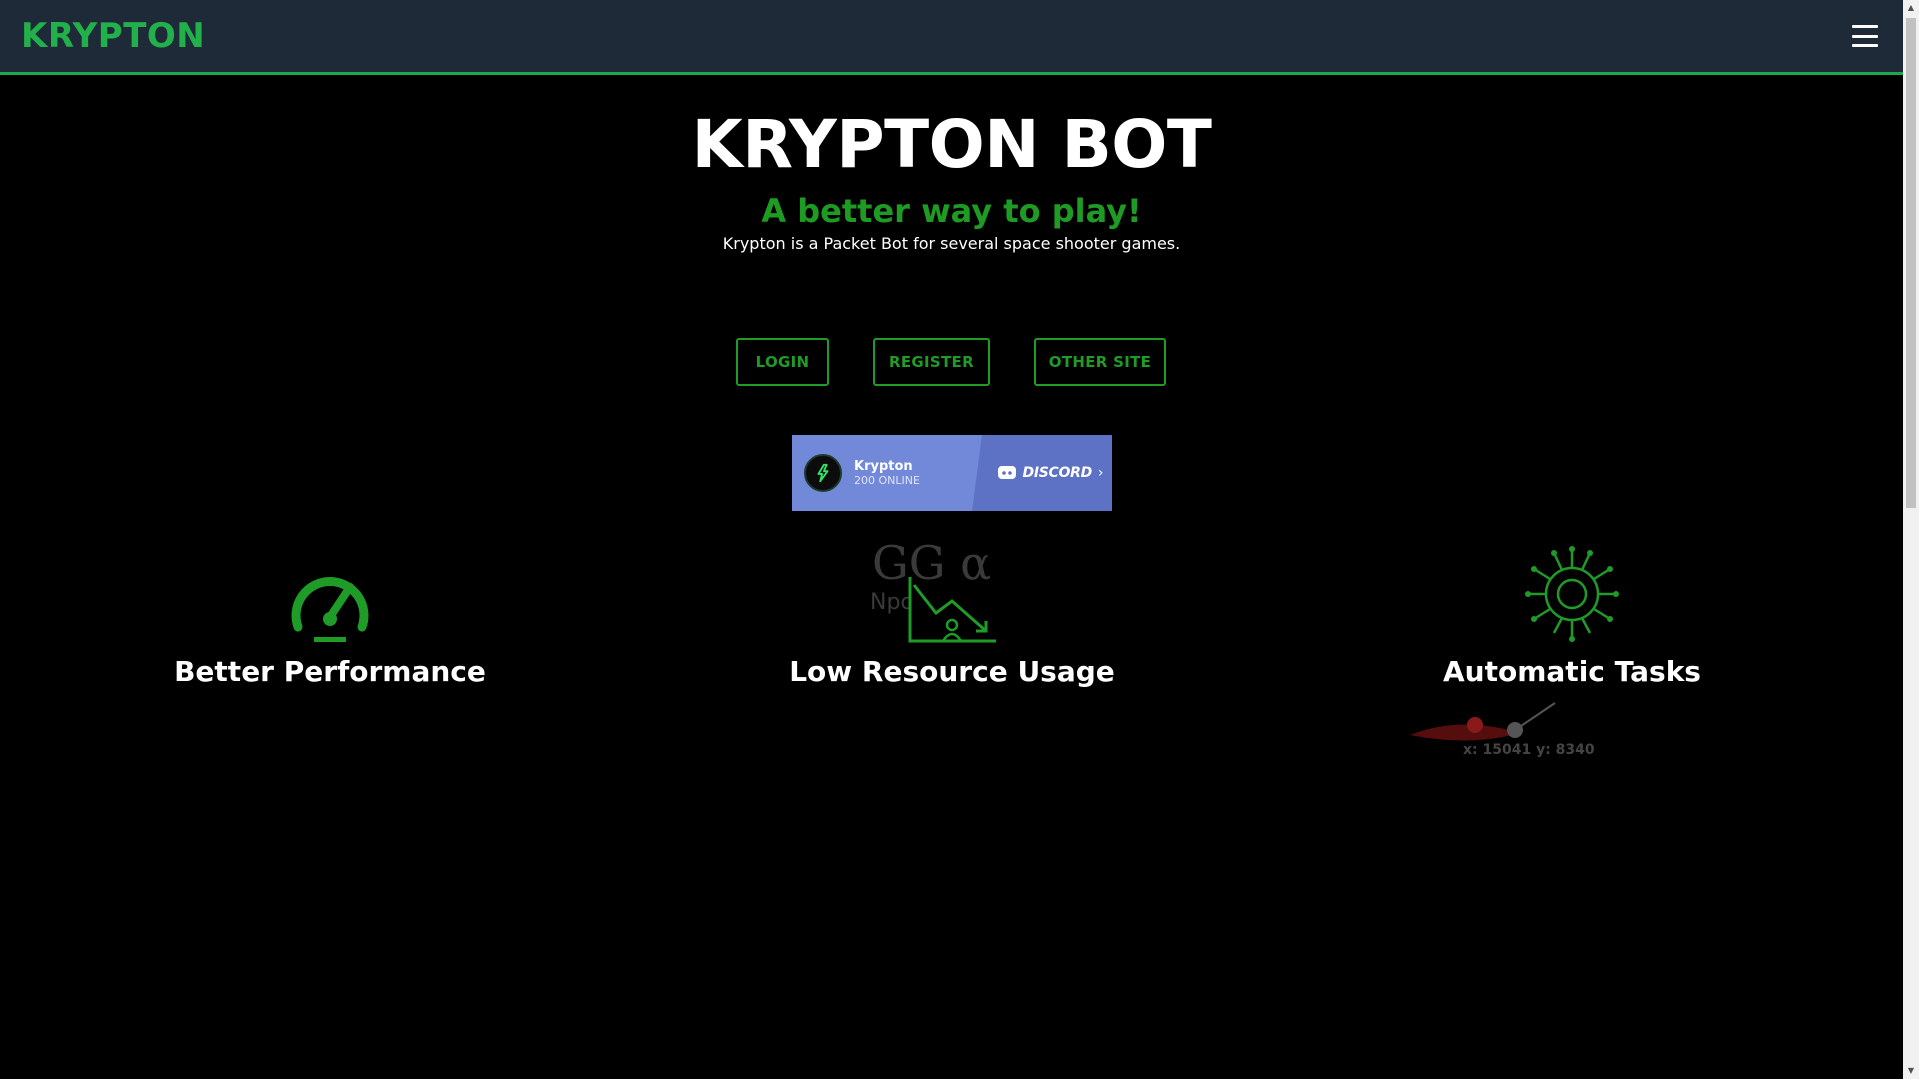 Image resolution: width=1919 pixels, height=1079 pixels. Describe the element at coordinates (887, 481) in the screenshot. I see `discord-online-count: 200 ONLINE` at that location.